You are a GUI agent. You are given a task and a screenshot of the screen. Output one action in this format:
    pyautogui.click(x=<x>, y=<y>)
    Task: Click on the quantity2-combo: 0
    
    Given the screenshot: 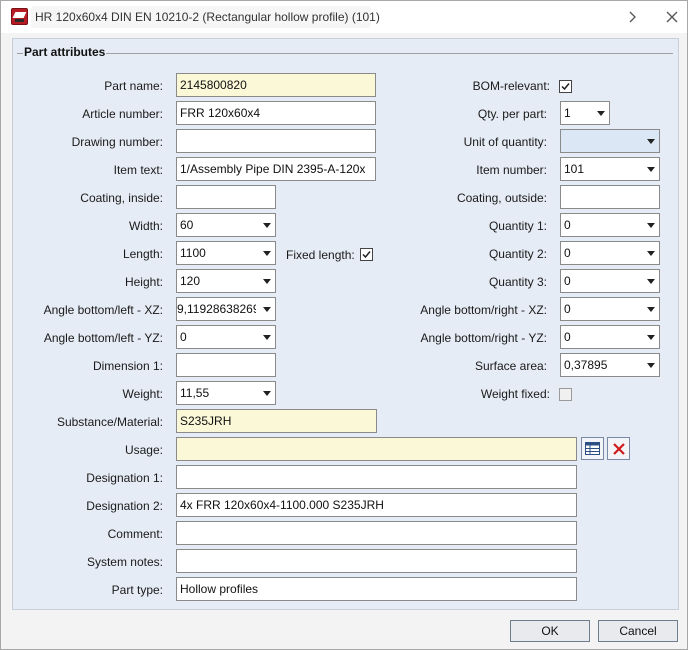 What is the action you would take?
    pyautogui.click(x=610, y=253)
    